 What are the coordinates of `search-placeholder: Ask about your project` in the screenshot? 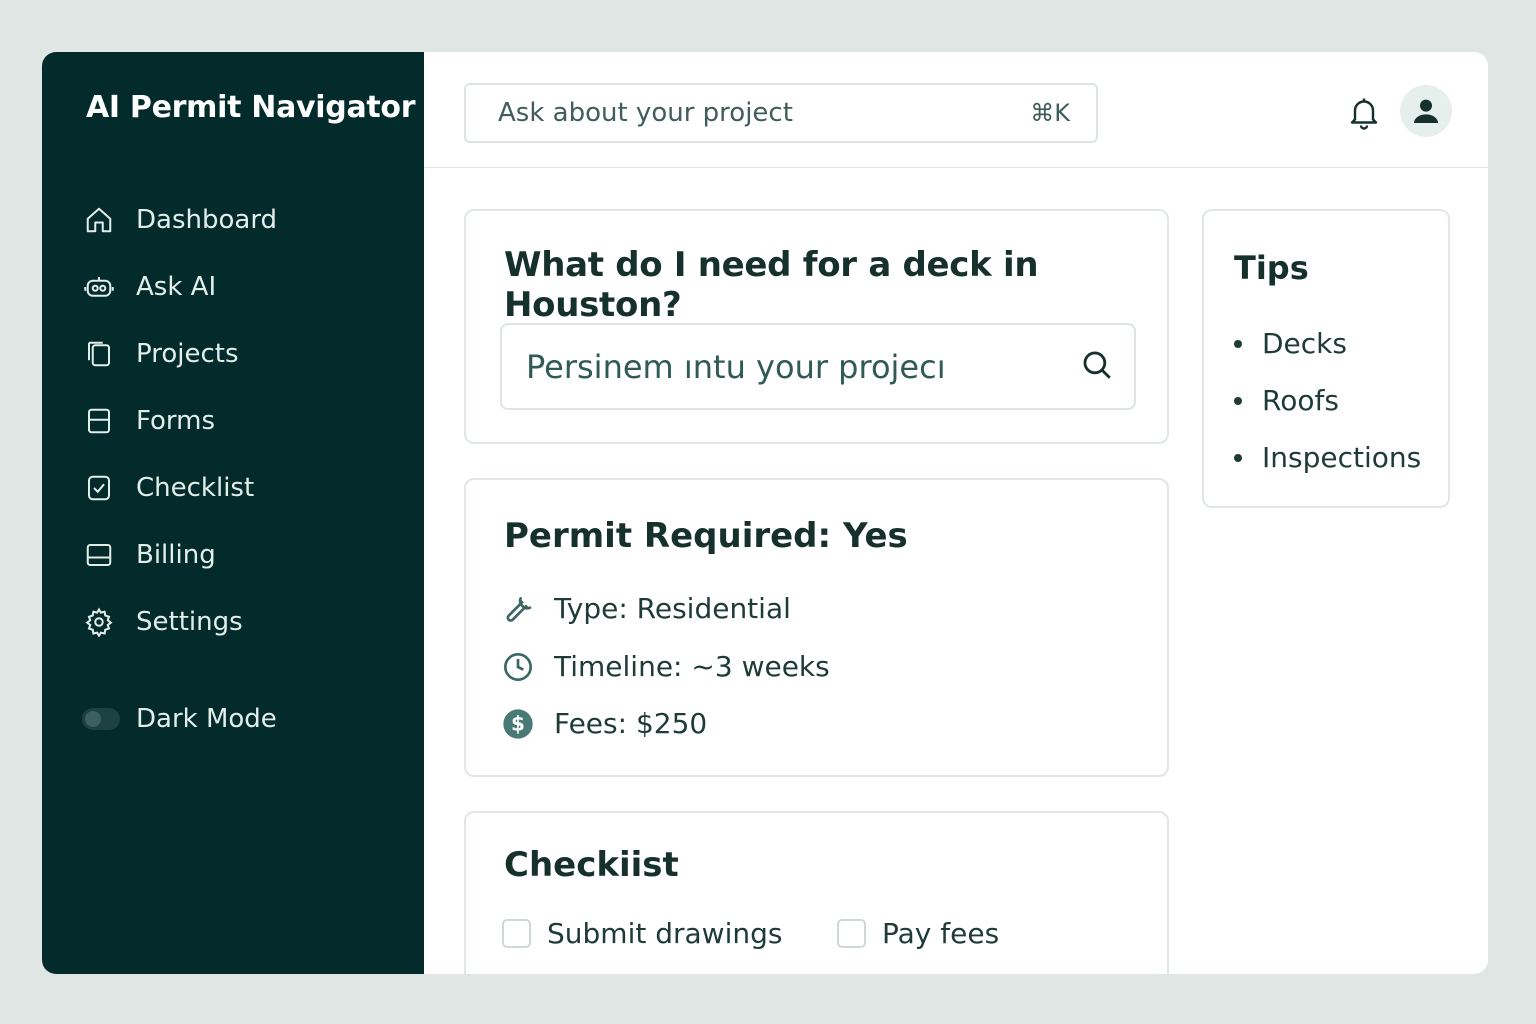 It's located at (645, 113).